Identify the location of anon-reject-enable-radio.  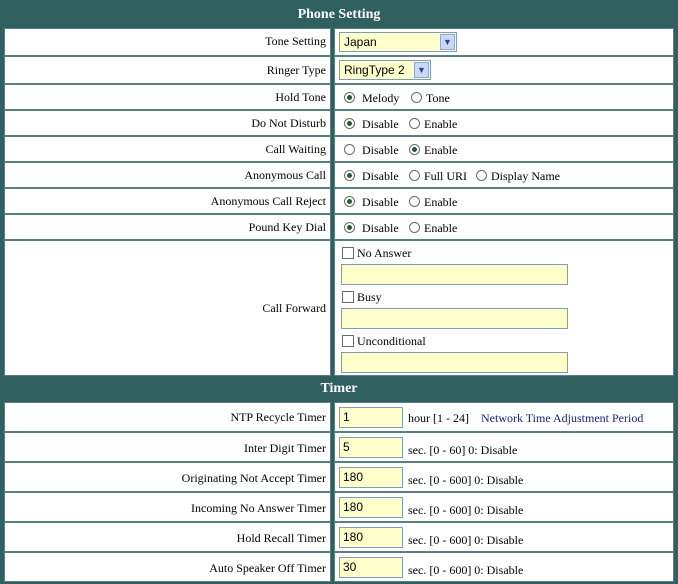
(414, 201).